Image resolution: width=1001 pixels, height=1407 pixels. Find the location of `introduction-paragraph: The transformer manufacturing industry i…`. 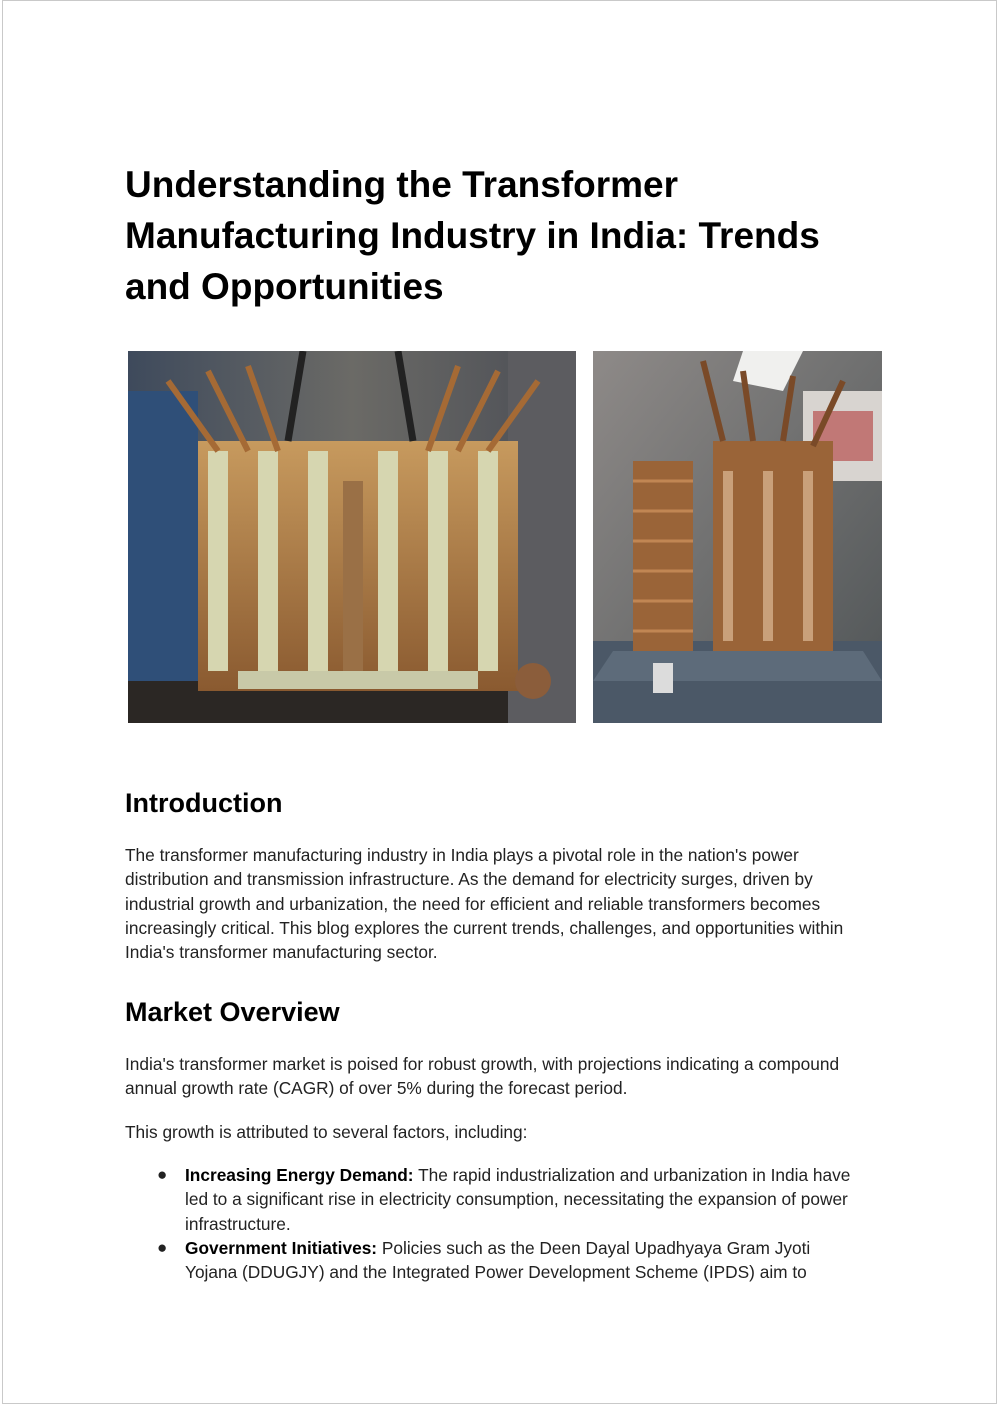

introduction-paragraph: The transformer manufacturing industry i… is located at coordinates (484, 904).